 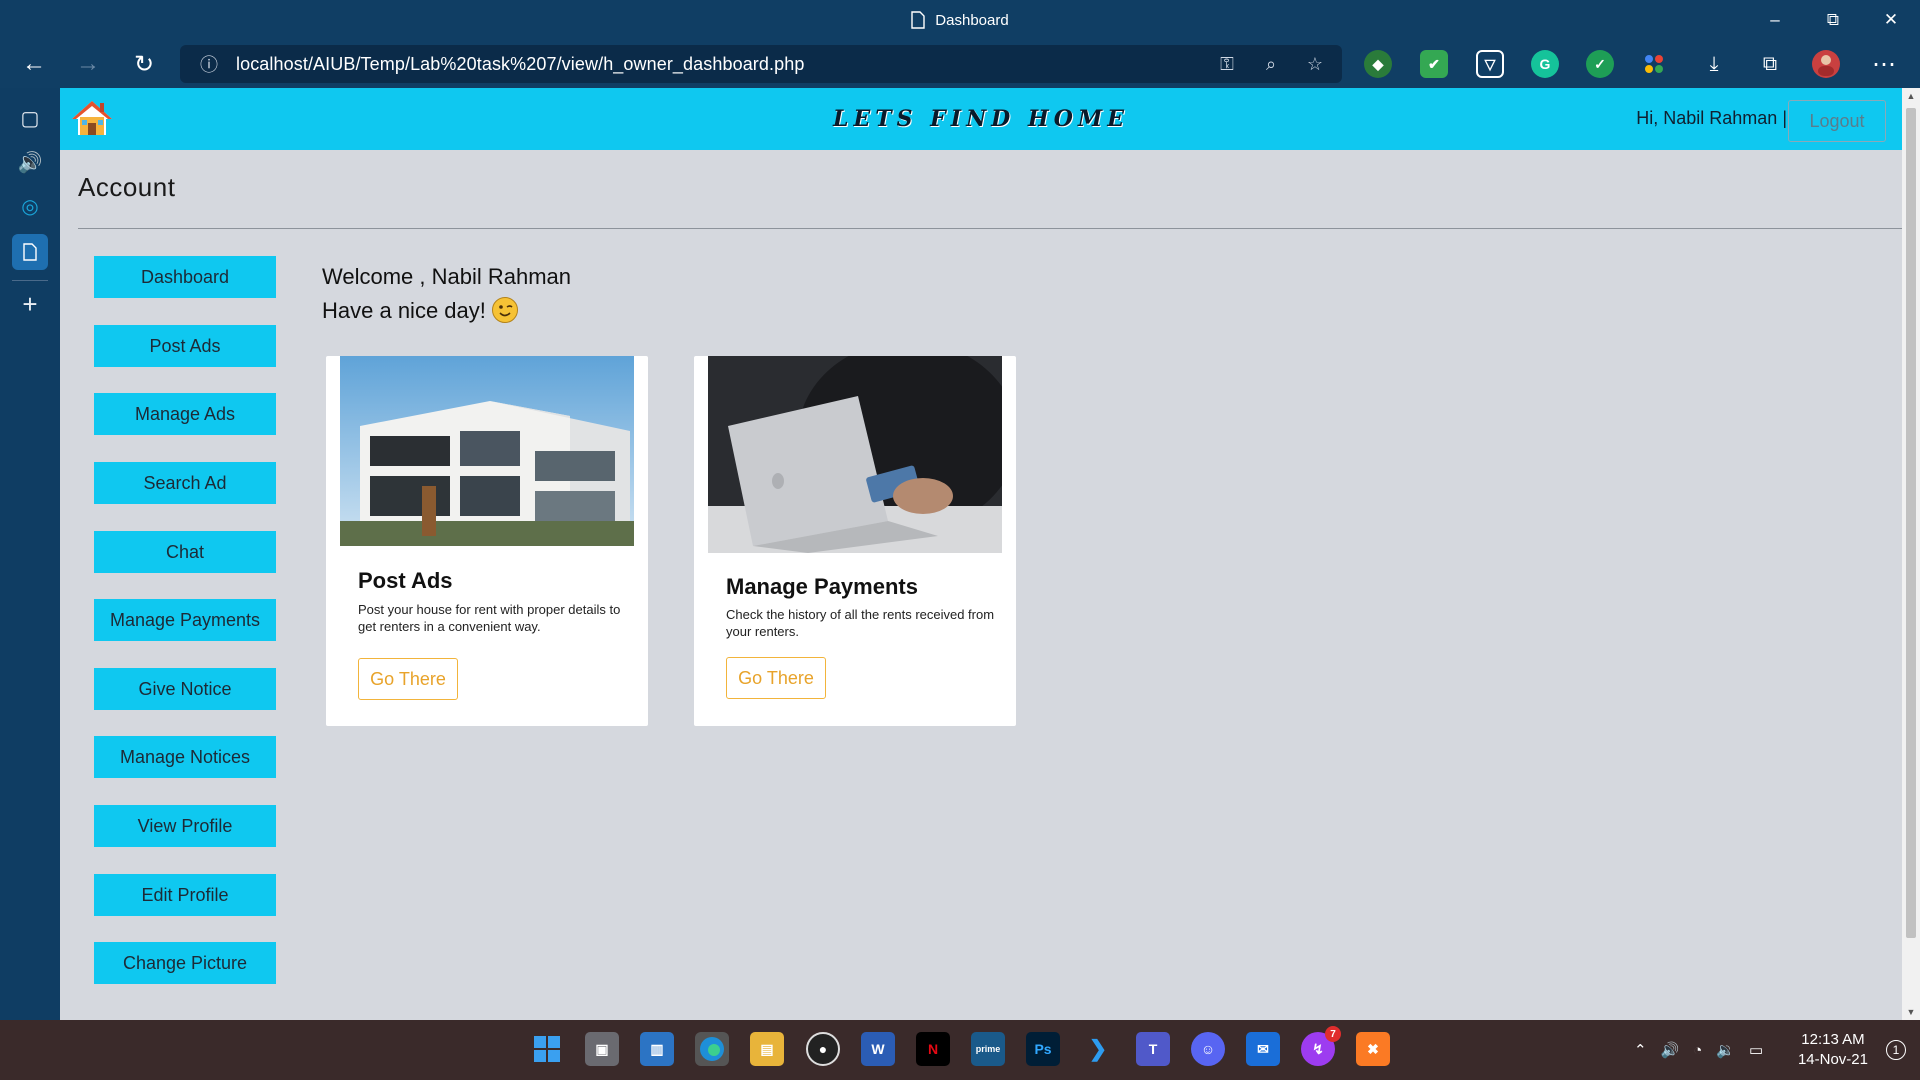 I want to click on welcome-message: Welcome , Nabil Rahman Have a nice day!, so click(x=446, y=294).